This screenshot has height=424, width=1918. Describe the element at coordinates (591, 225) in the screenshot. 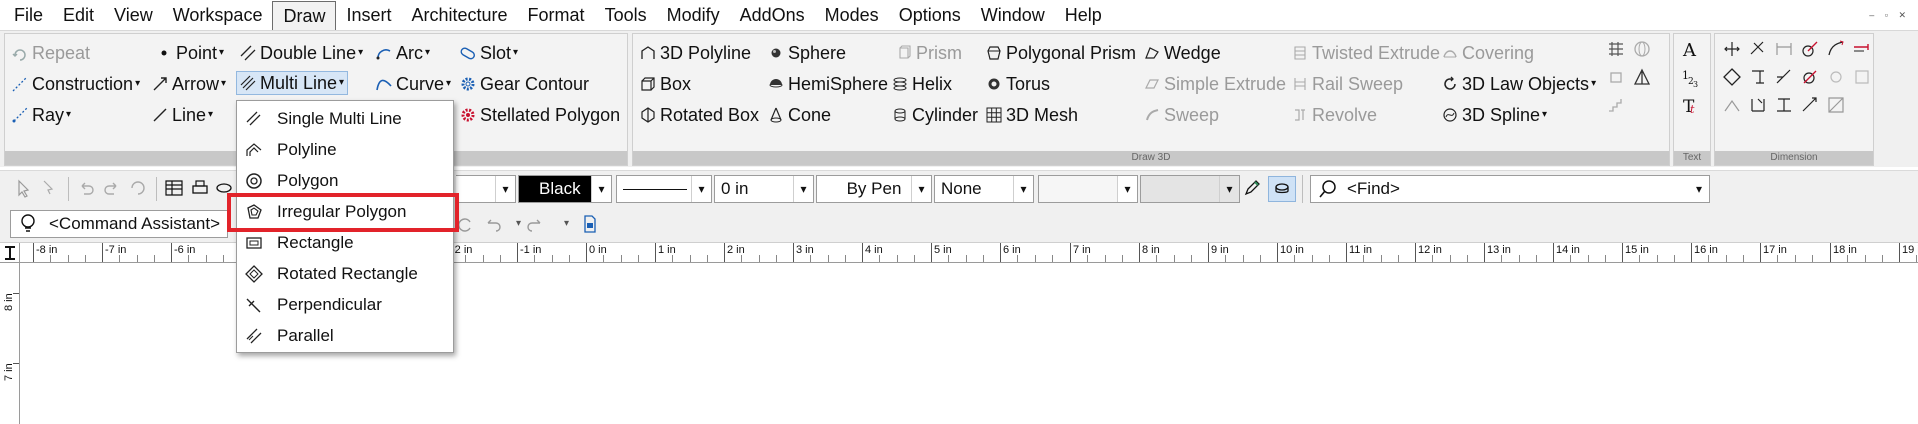

I see `document-icon` at that location.